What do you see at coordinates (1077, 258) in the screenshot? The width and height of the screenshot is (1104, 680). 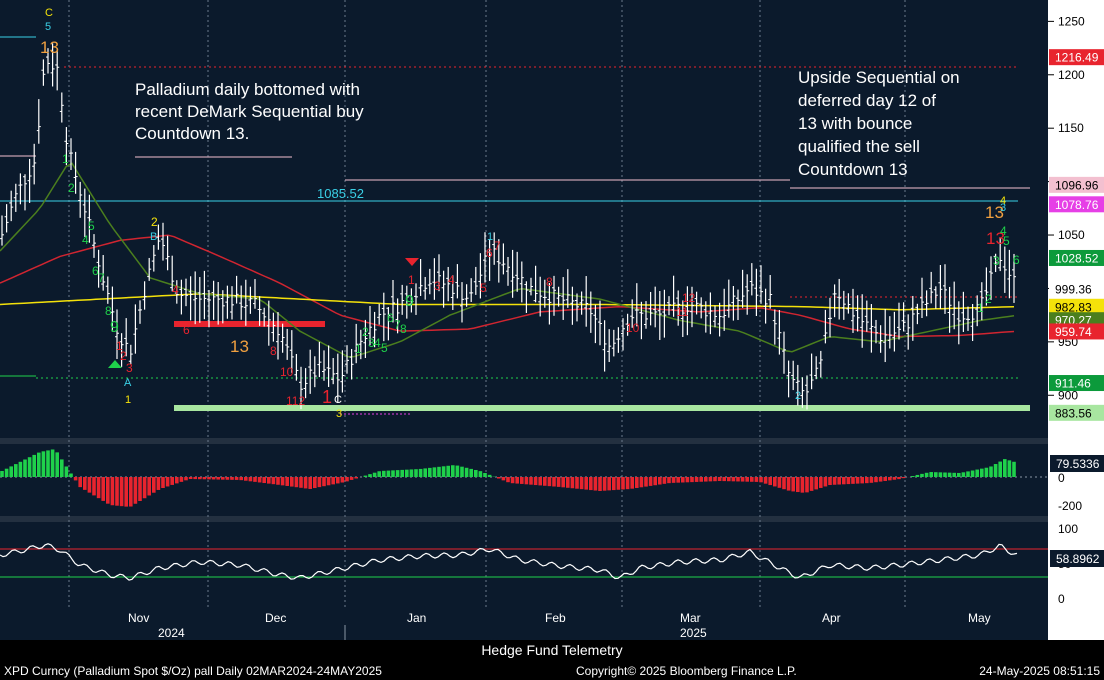 I see `price-label: 1028.52` at bounding box center [1077, 258].